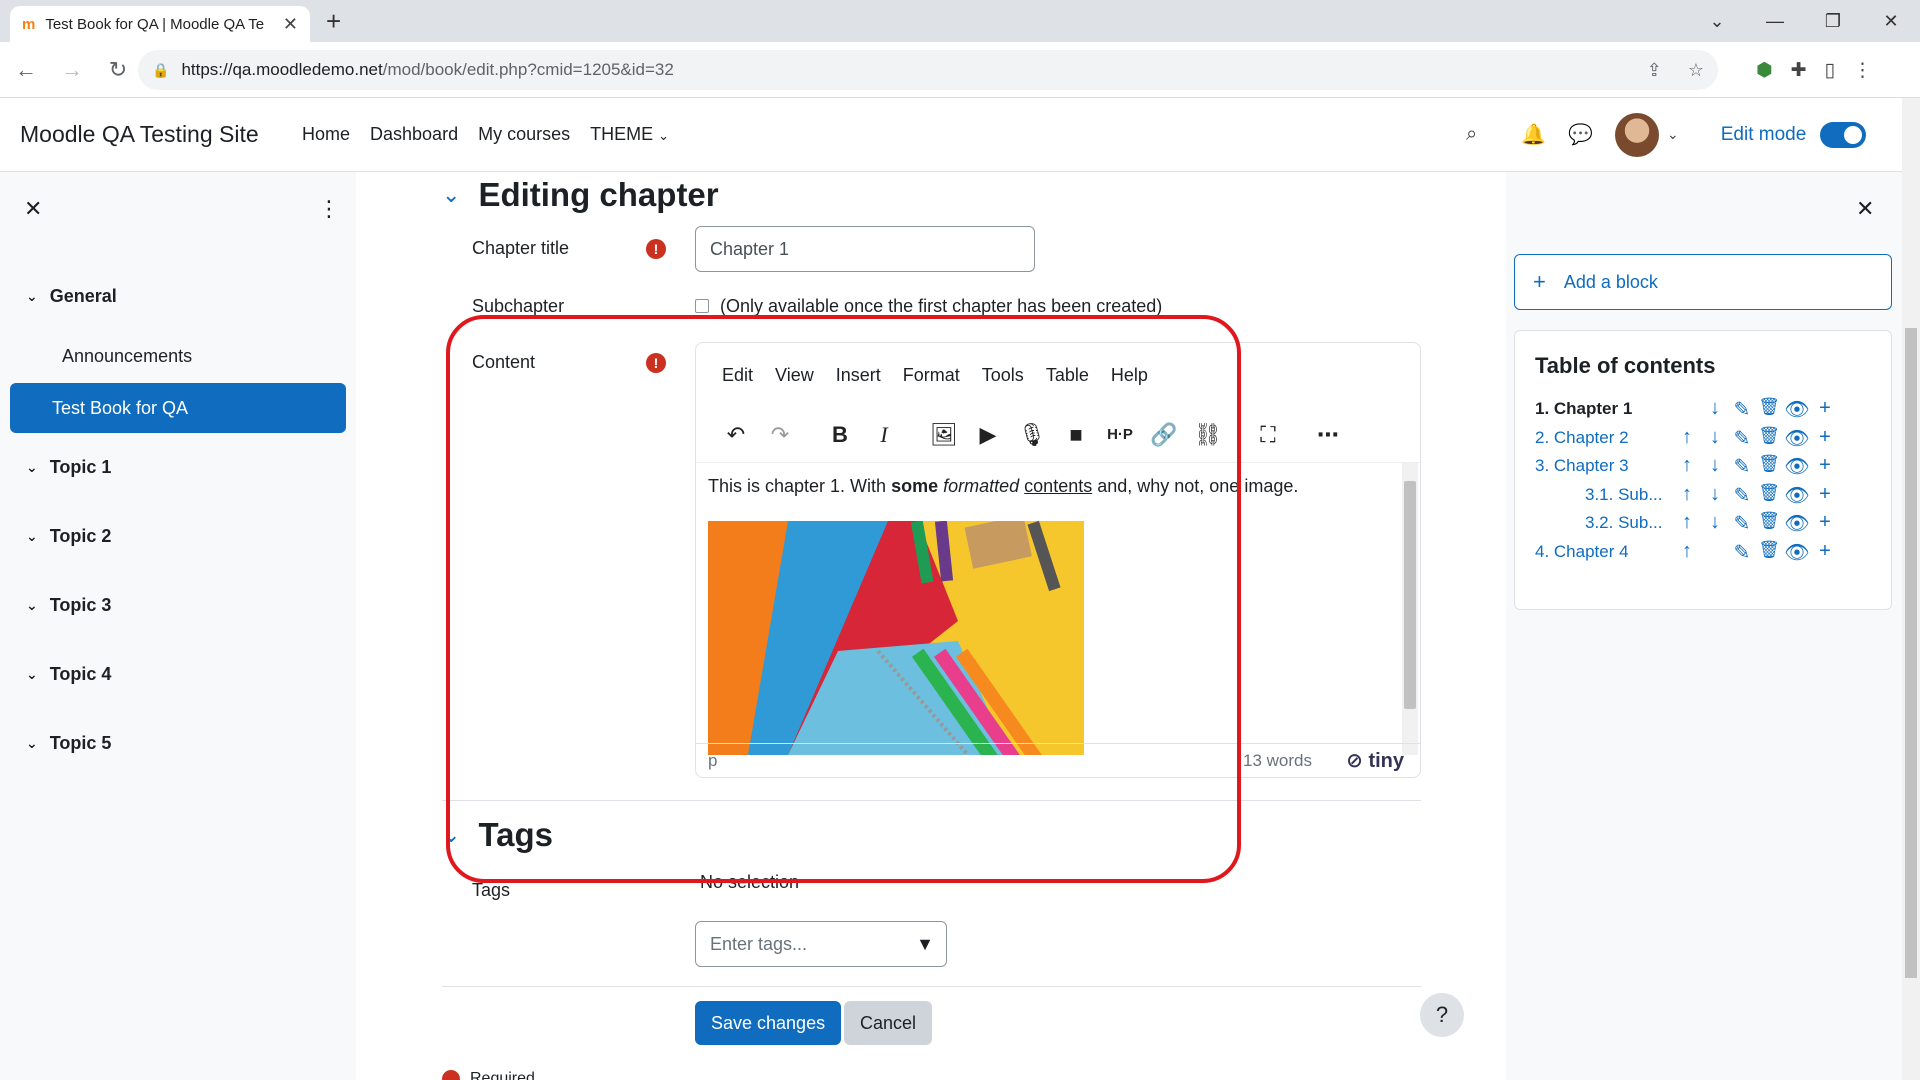  Describe the element at coordinates (178, 408) in the screenshot. I see `course-item-test-book: Test Book for QA` at that location.